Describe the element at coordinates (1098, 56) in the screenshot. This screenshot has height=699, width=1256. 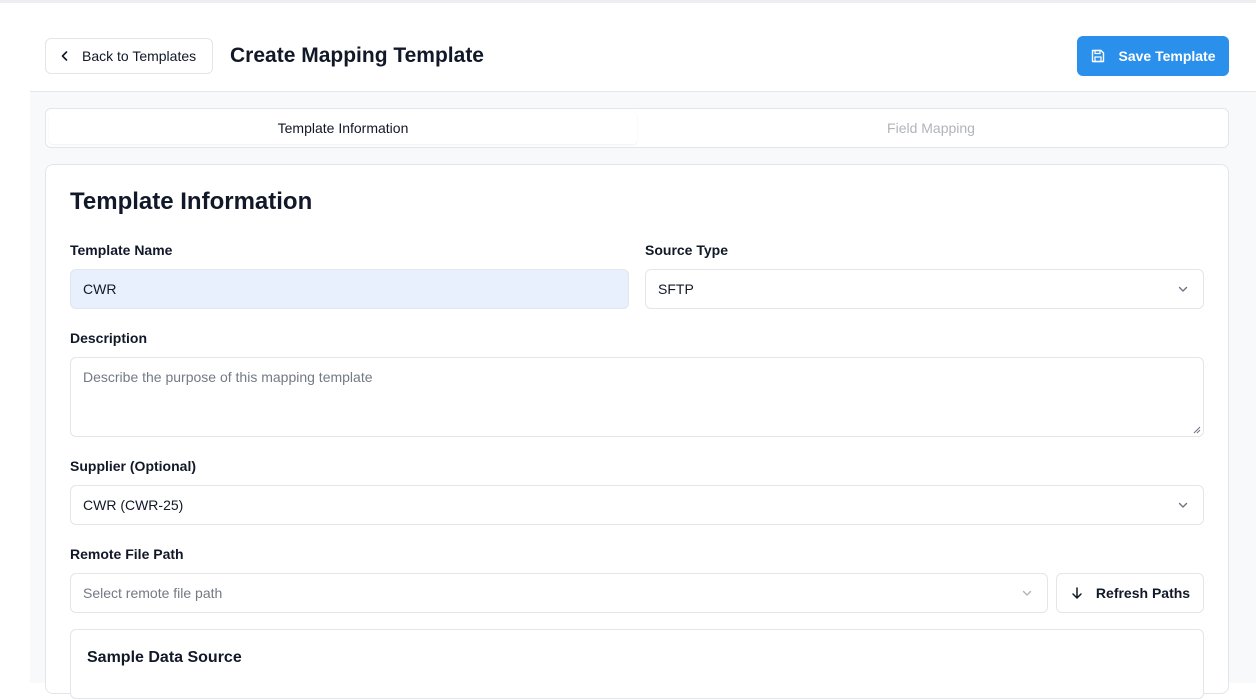
I see `save-icon` at that location.